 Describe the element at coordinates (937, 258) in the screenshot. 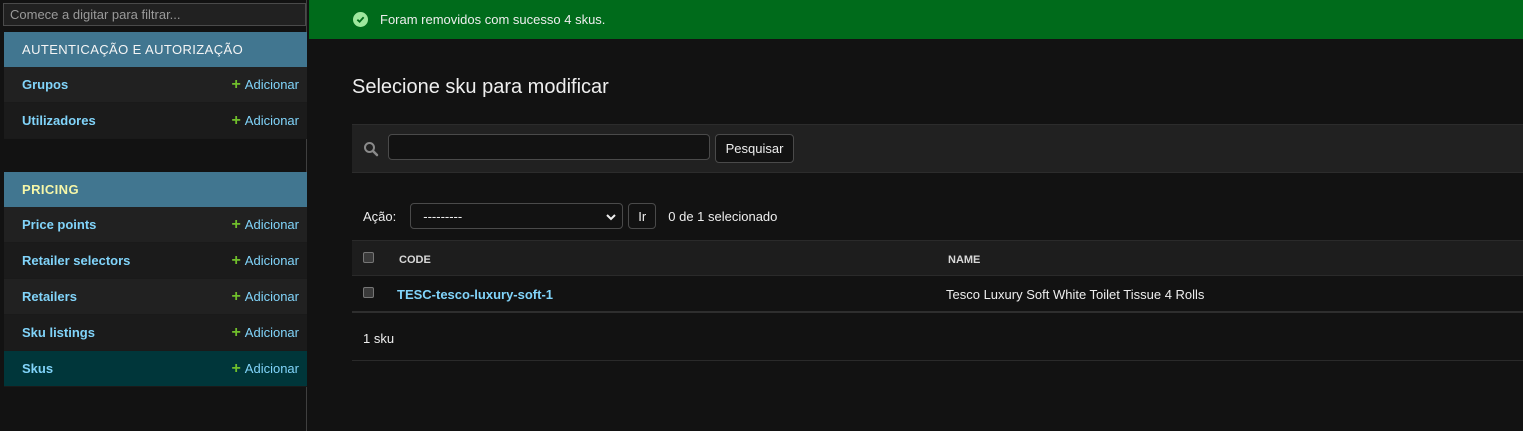

I see `table-header: CODE NAME` at that location.